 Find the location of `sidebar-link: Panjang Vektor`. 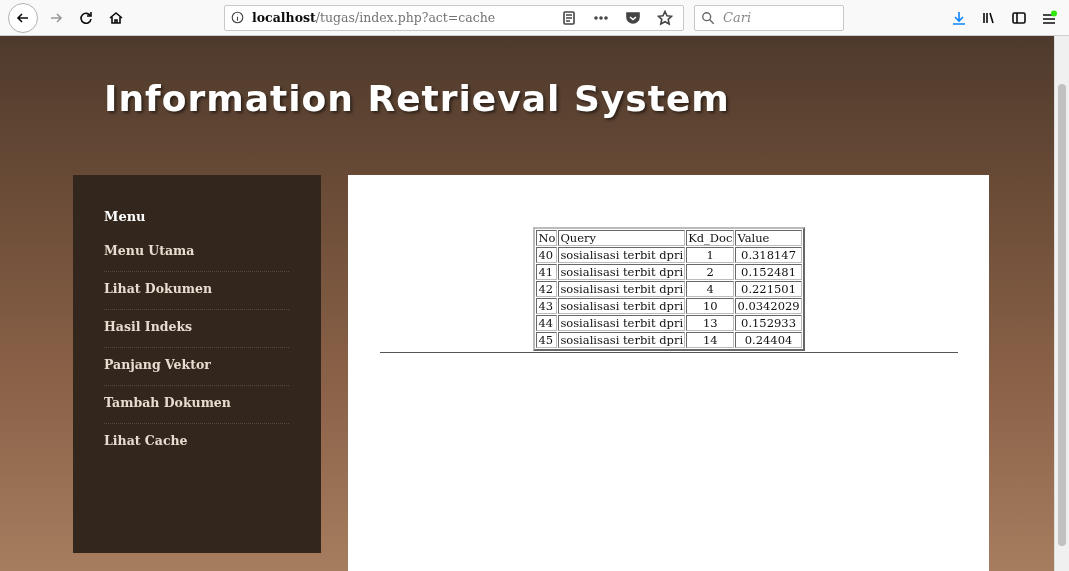

sidebar-link: Panjang Vektor is located at coordinates (196, 366).